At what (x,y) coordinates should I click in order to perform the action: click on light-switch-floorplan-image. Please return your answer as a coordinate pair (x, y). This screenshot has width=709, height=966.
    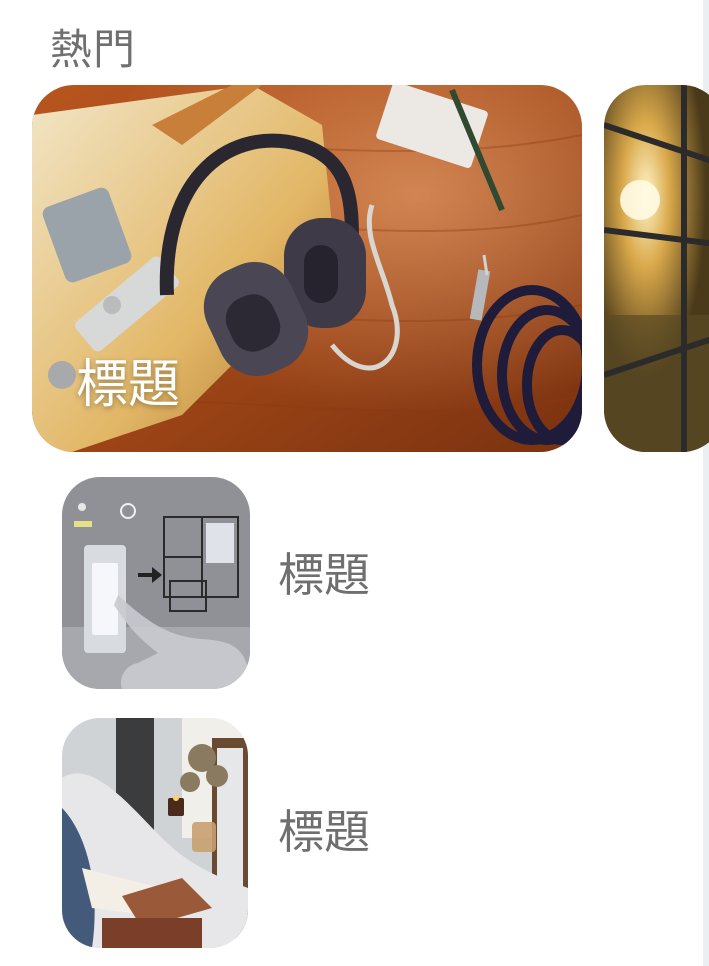
    Looking at the image, I should click on (156, 583).